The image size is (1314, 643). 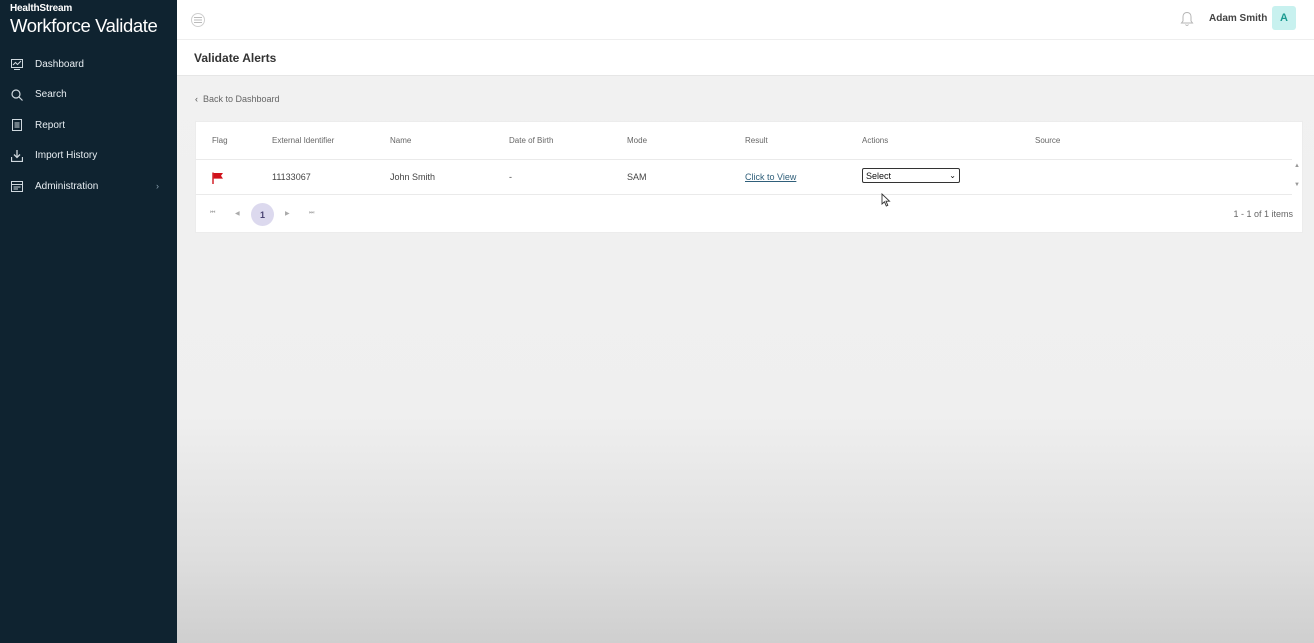 What do you see at coordinates (1297, 166) in the screenshot?
I see `scroll-up-arrow-icon: ▲` at bounding box center [1297, 166].